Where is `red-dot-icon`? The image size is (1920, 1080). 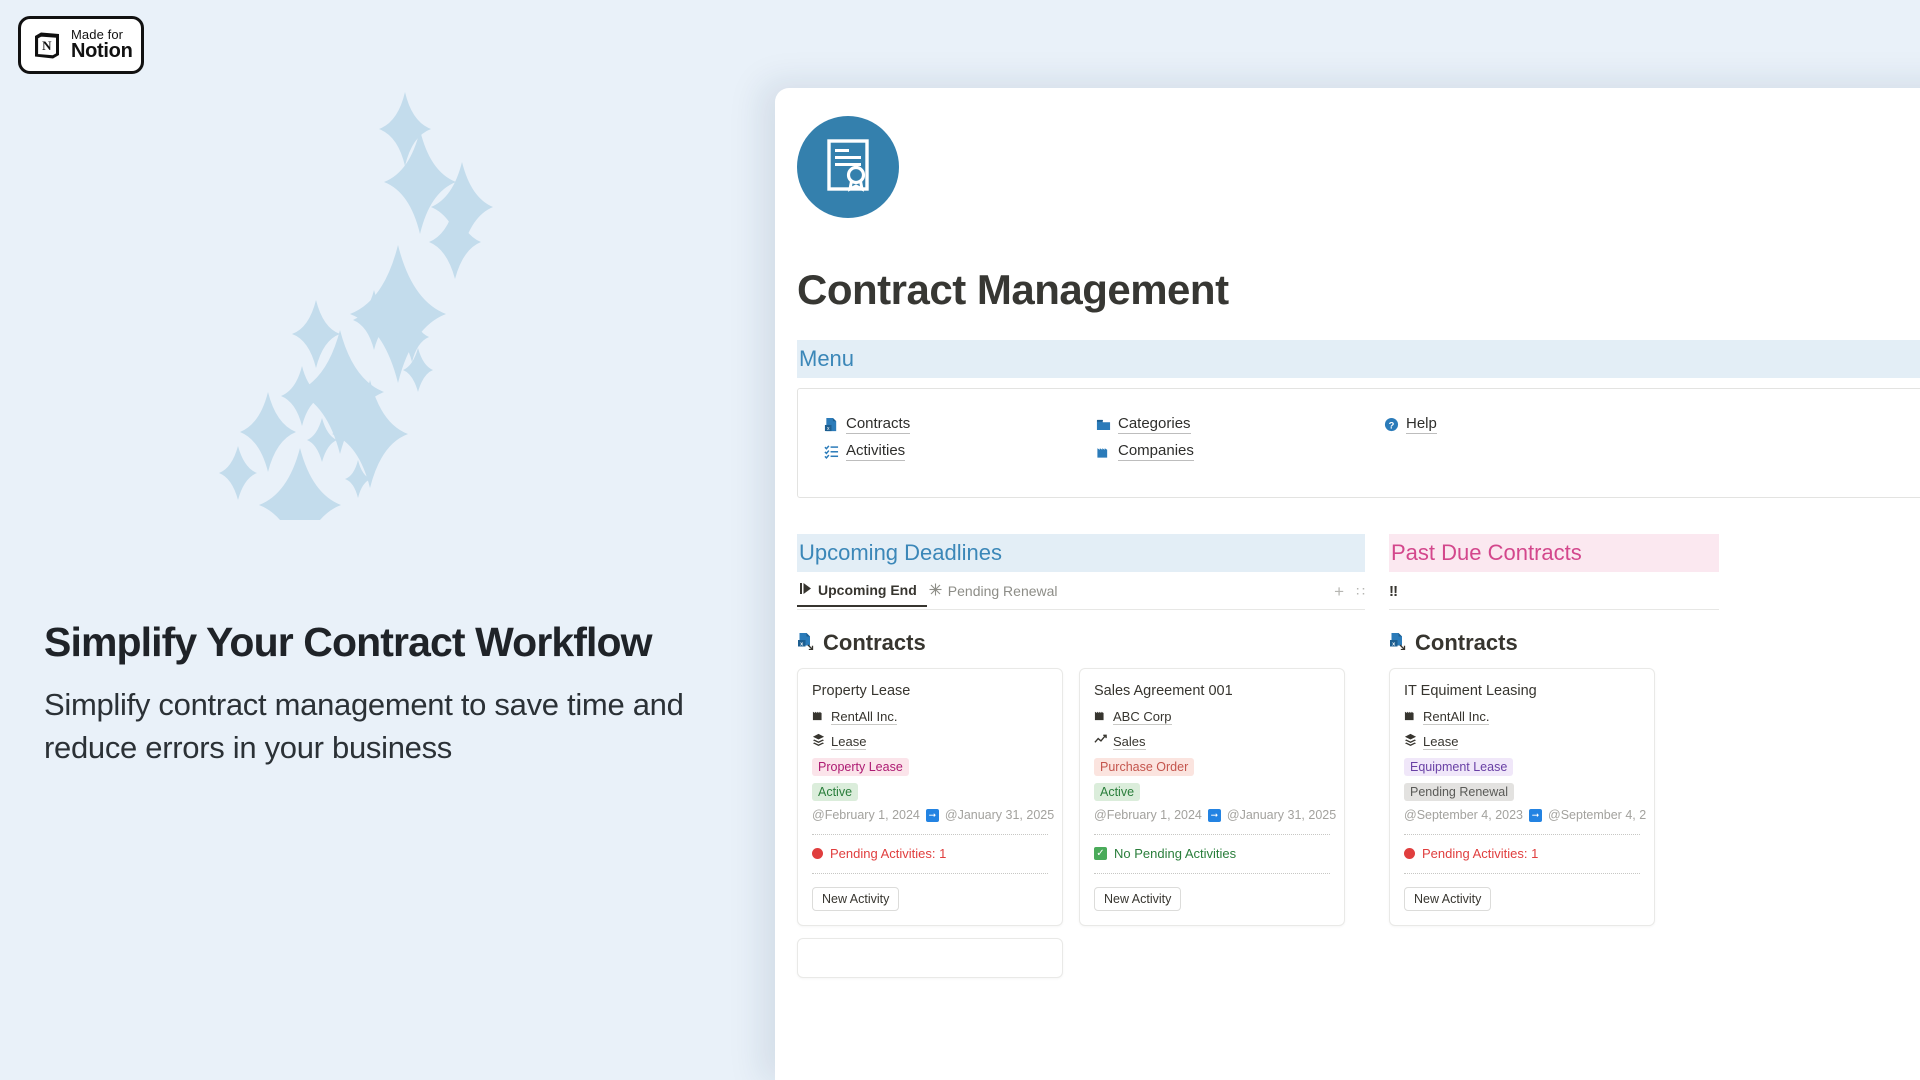 red-dot-icon is located at coordinates (817, 853).